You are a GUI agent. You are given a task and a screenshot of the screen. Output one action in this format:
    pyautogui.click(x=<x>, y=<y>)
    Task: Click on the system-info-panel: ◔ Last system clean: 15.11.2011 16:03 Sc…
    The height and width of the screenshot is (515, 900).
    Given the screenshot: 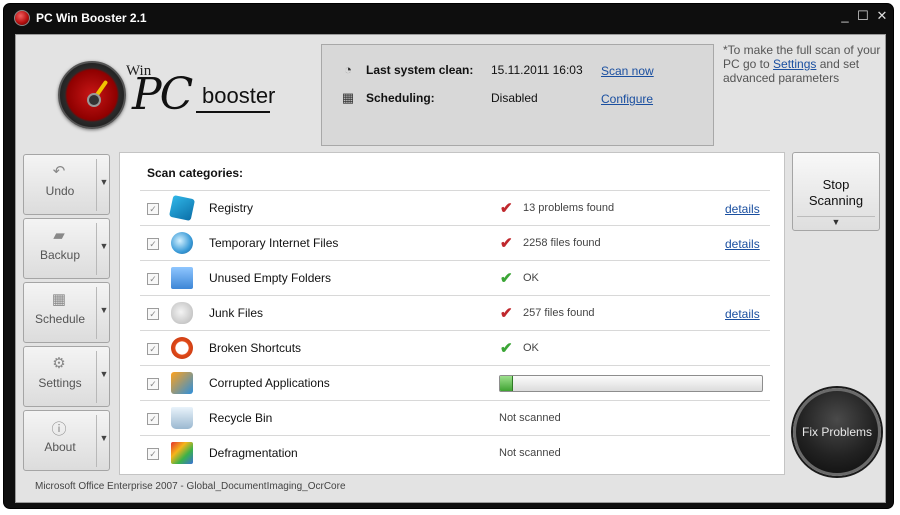 What is the action you would take?
    pyautogui.click(x=517, y=95)
    